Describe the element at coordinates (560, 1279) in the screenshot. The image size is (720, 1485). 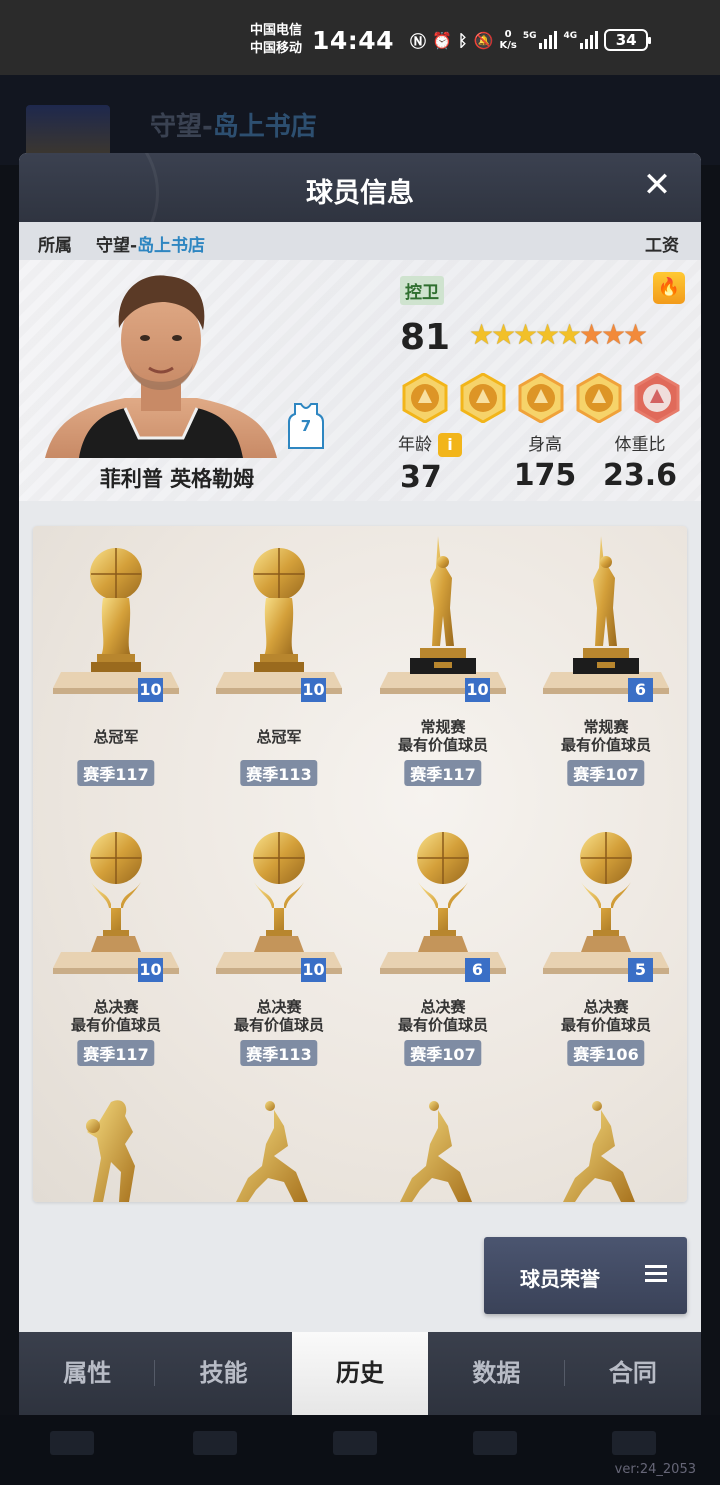
I see `honors-label: 球员荣誉` at that location.